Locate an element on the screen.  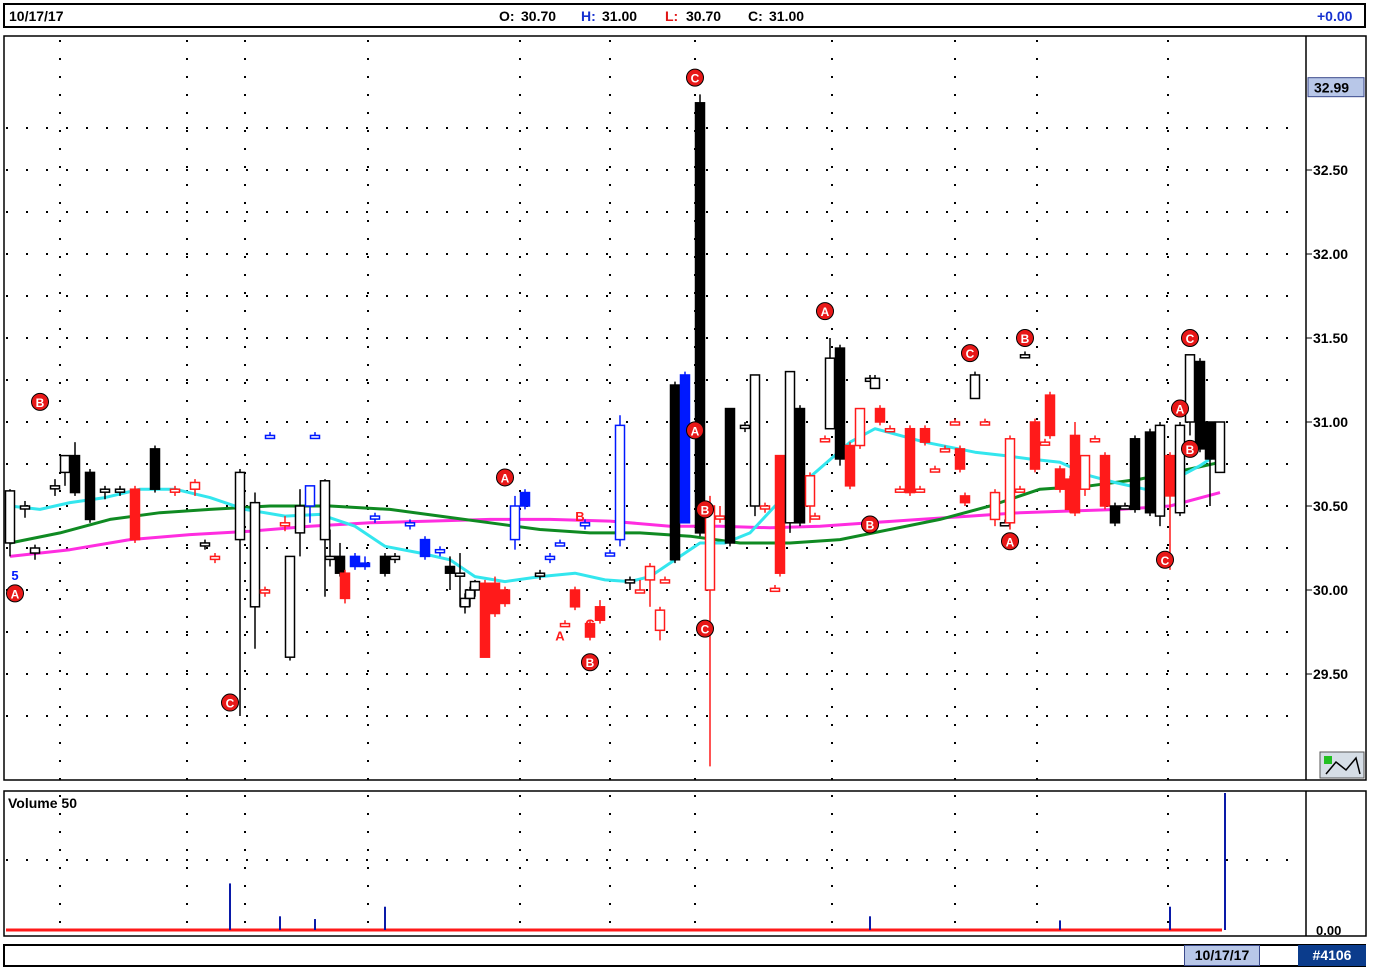
cursor-date: 10/17/17 is located at coordinates (1222, 955).